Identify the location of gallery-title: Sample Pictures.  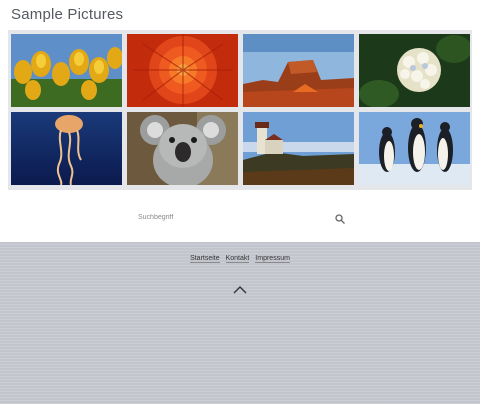
(67, 14).